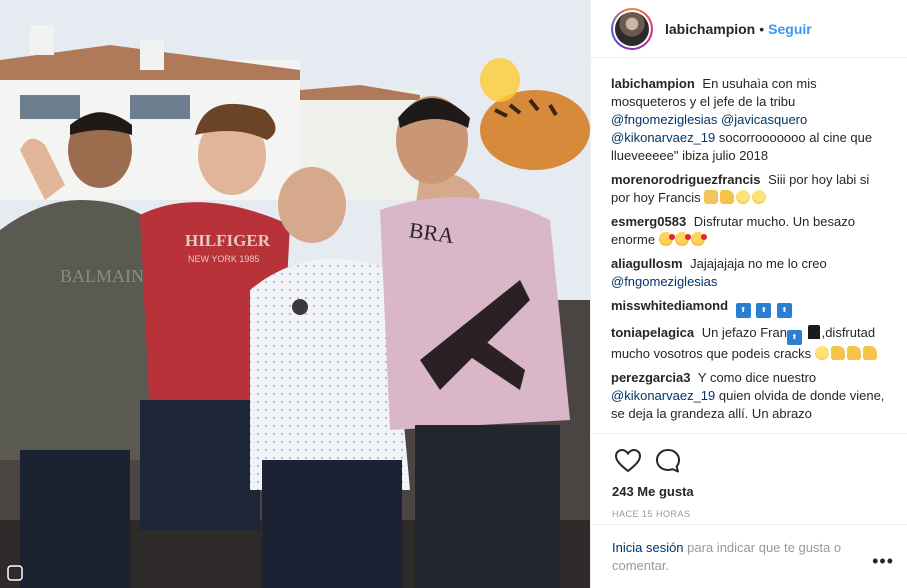 The width and height of the screenshot is (907, 588). I want to click on post-timestamp: HACE 15 HORAS, so click(651, 514).